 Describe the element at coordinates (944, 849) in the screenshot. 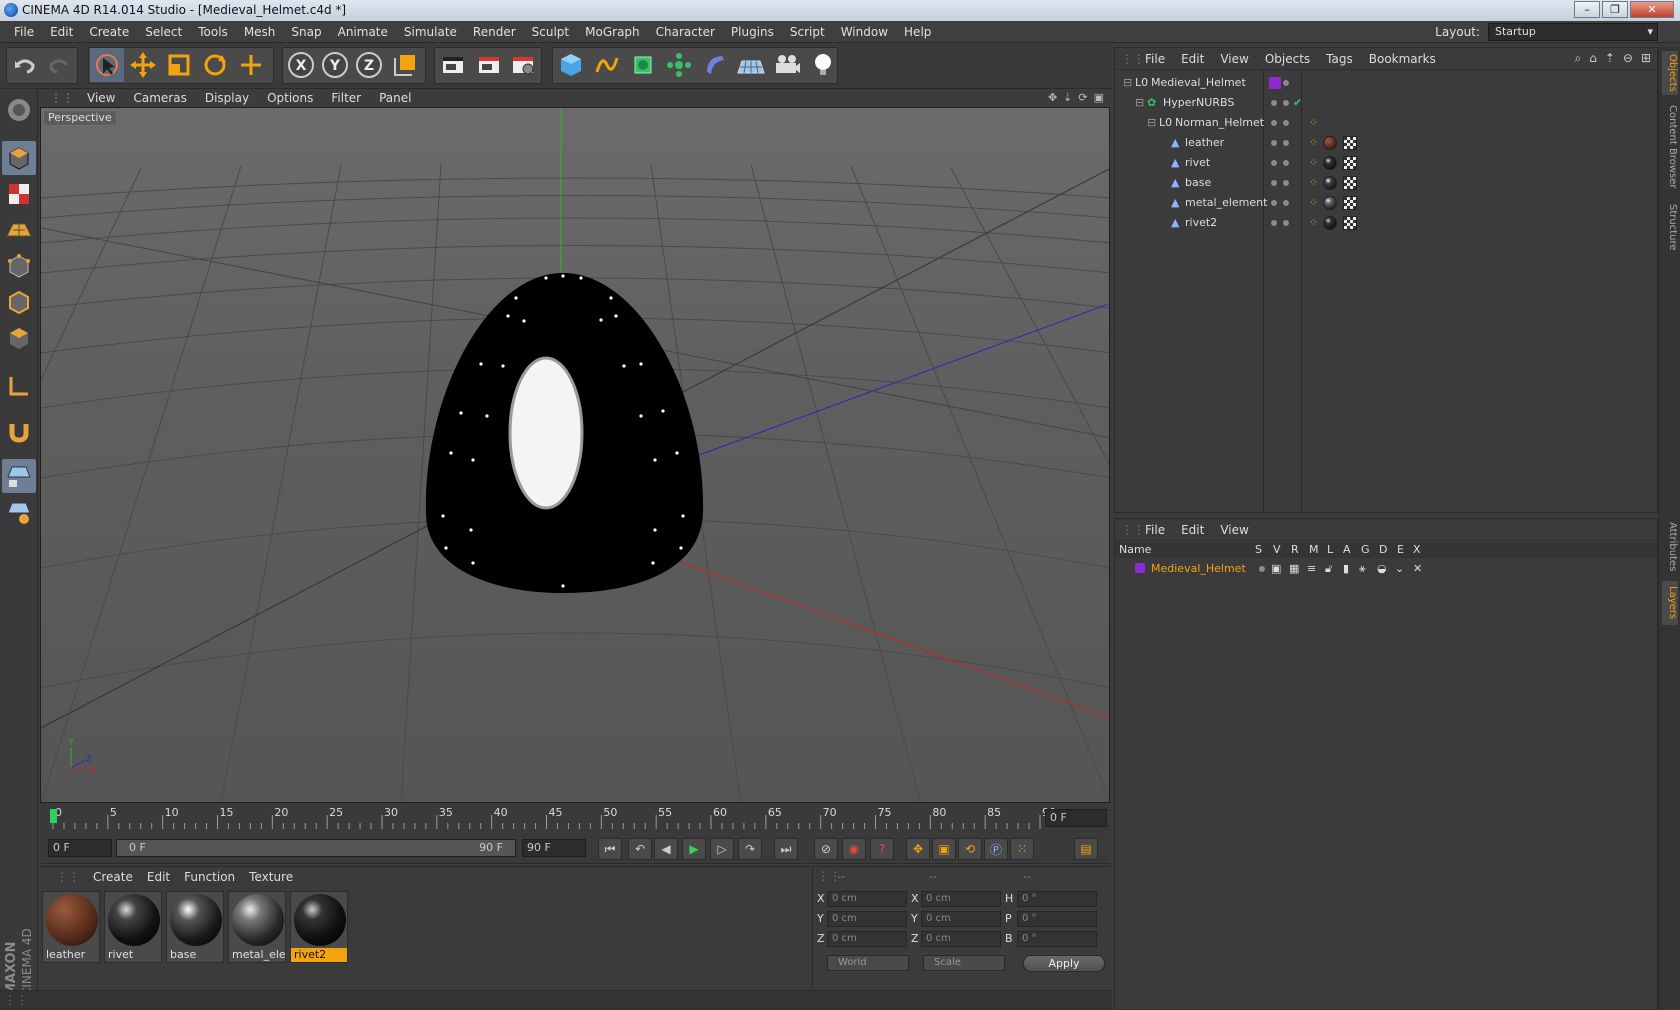

I see `key-scale-icon: ▣` at that location.